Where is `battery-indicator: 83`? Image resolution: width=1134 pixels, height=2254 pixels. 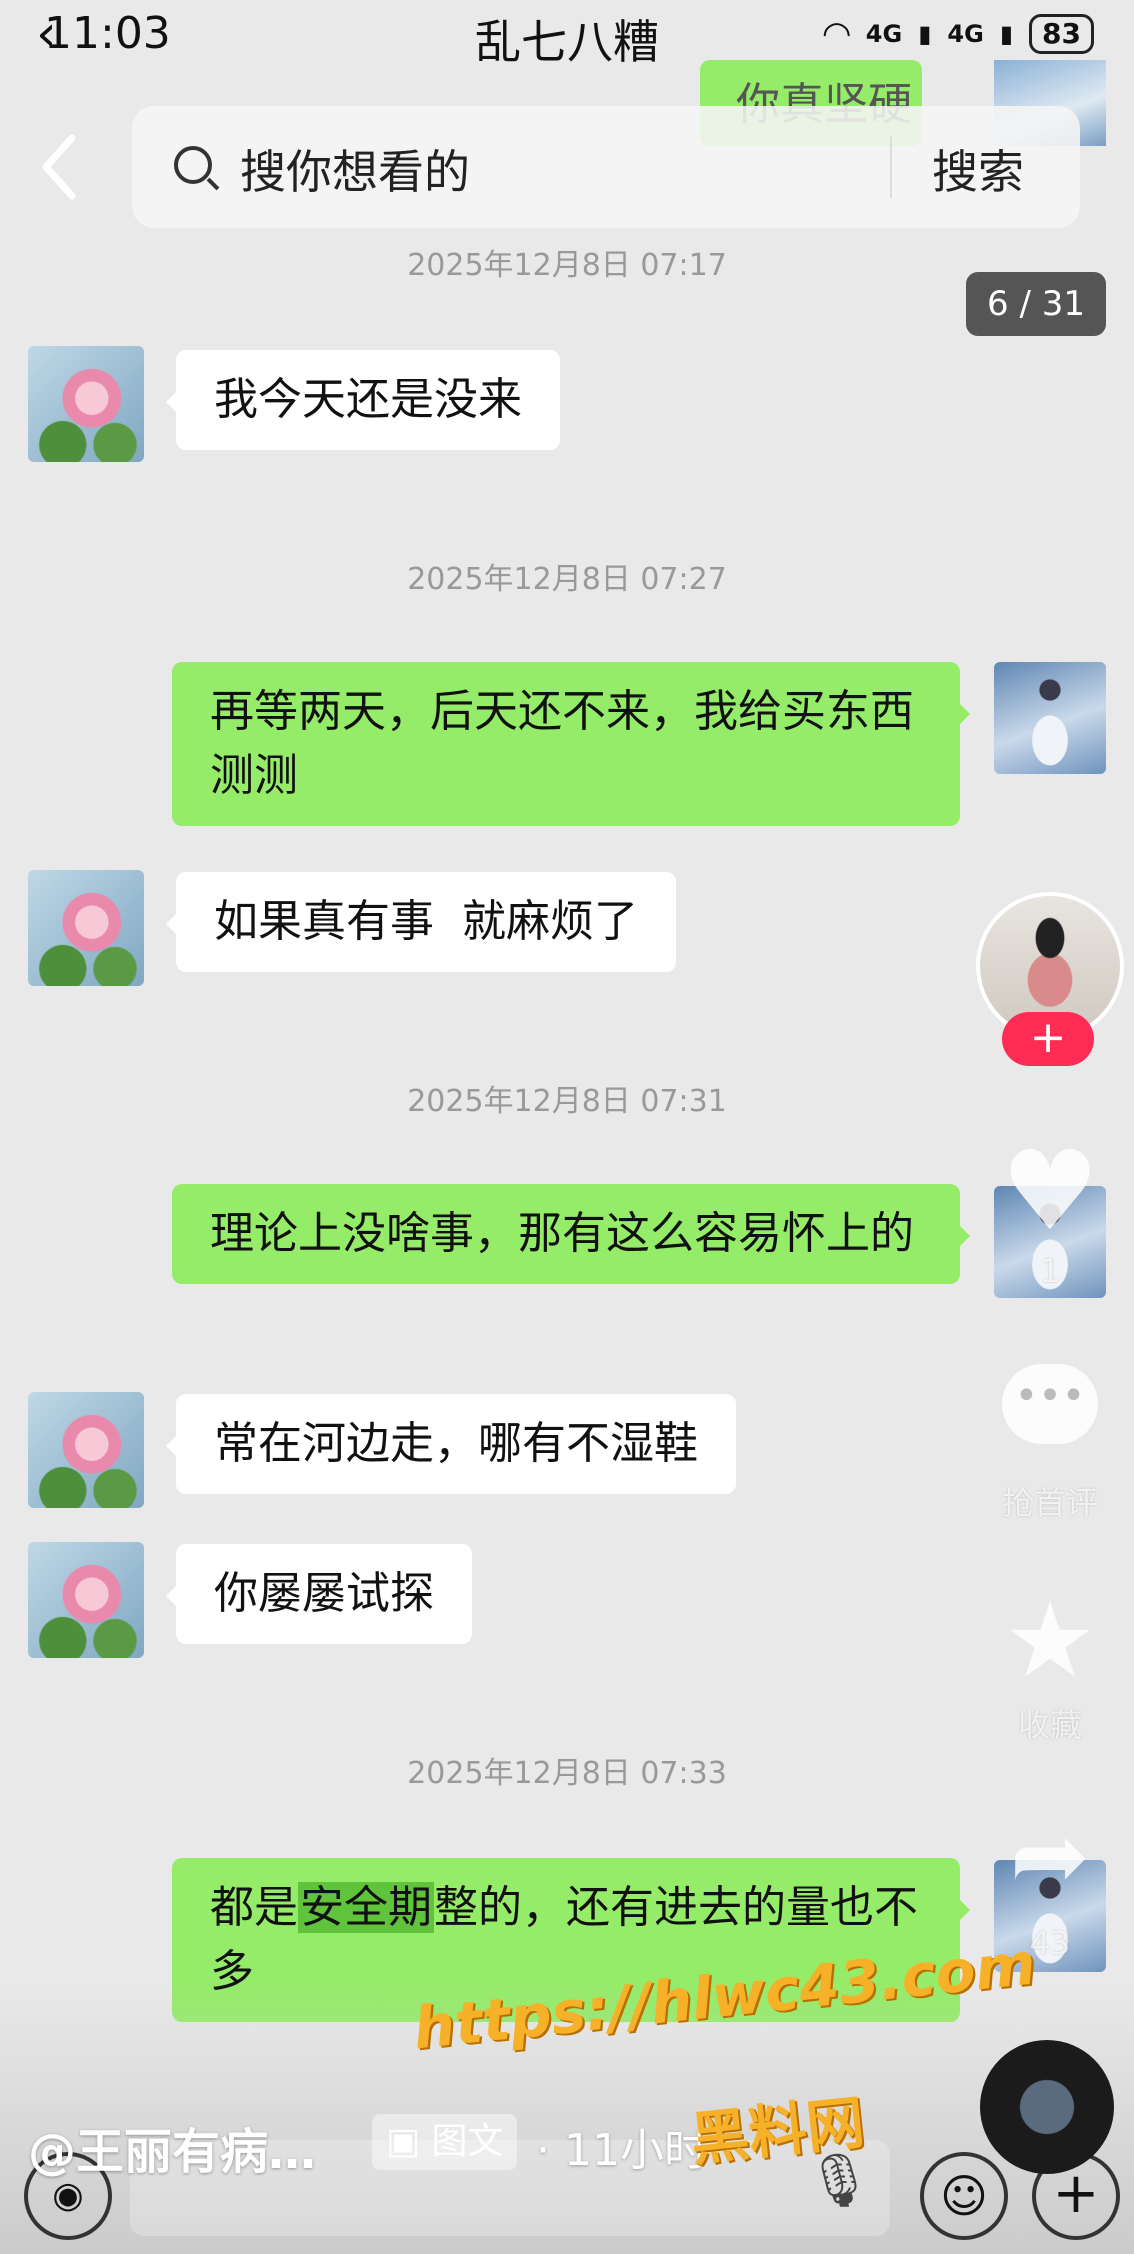 battery-indicator: 83 is located at coordinates (1061, 34).